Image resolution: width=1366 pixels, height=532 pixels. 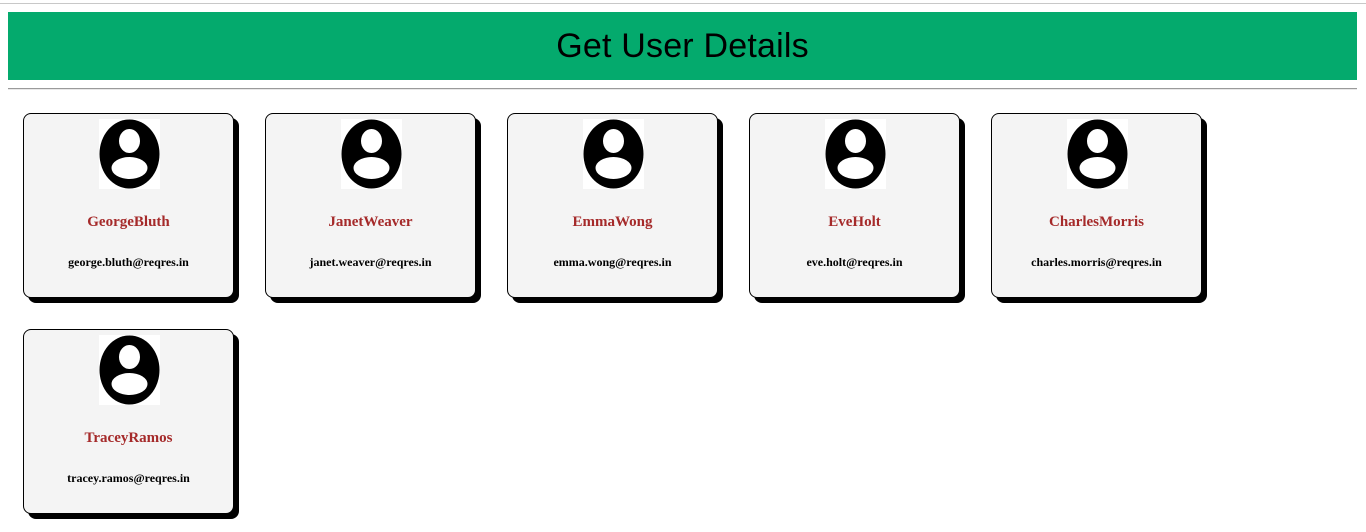 I want to click on user-name: EmmaWong, so click(x=612, y=222).